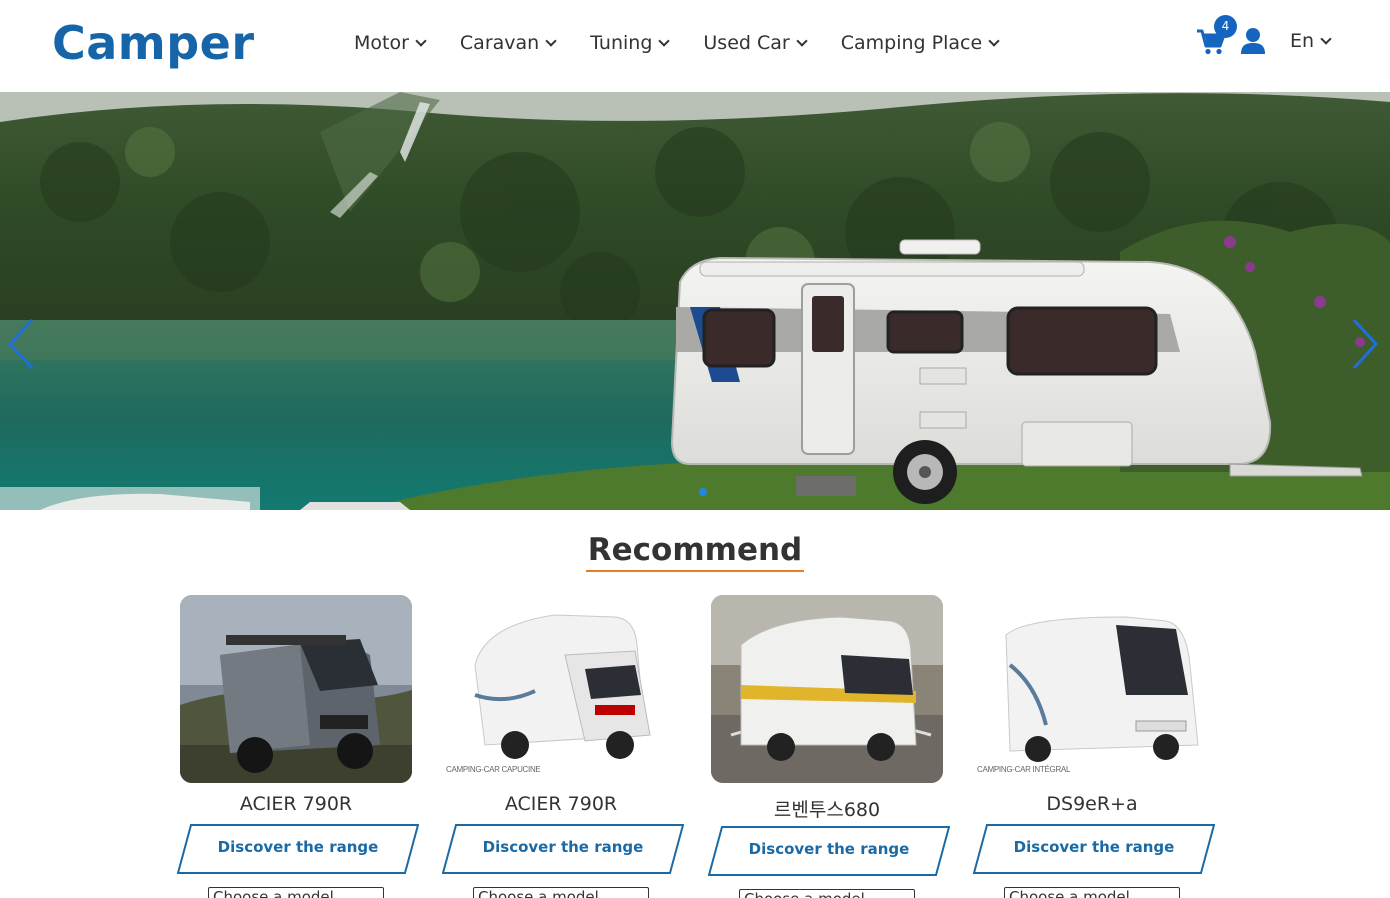  I want to click on nav-item-caravan: Caravan, so click(508, 43).